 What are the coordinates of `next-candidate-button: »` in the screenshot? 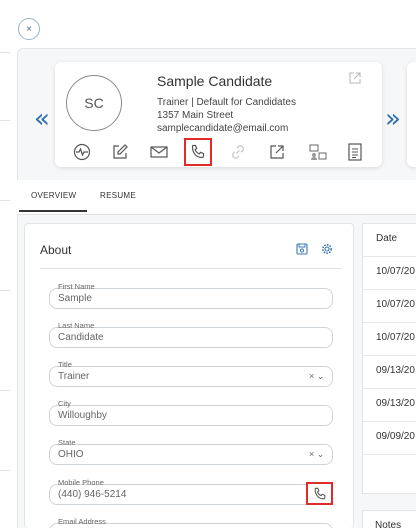 It's located at (393, 119).